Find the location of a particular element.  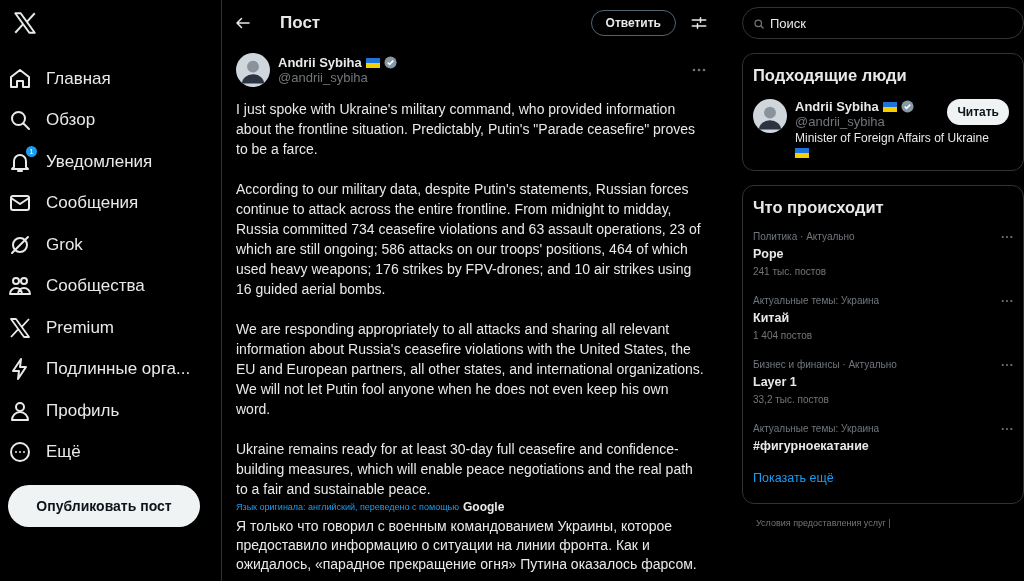

nav-item: Grok is located at coordinates (48, 245).